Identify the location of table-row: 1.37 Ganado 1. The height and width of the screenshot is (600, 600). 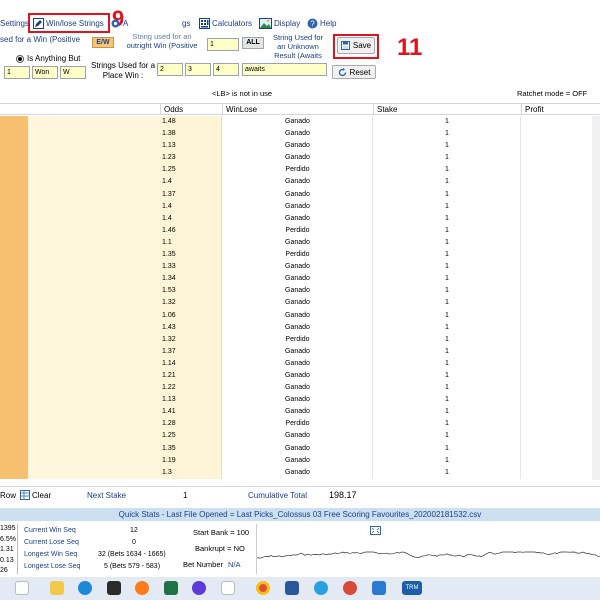
(300, 194).